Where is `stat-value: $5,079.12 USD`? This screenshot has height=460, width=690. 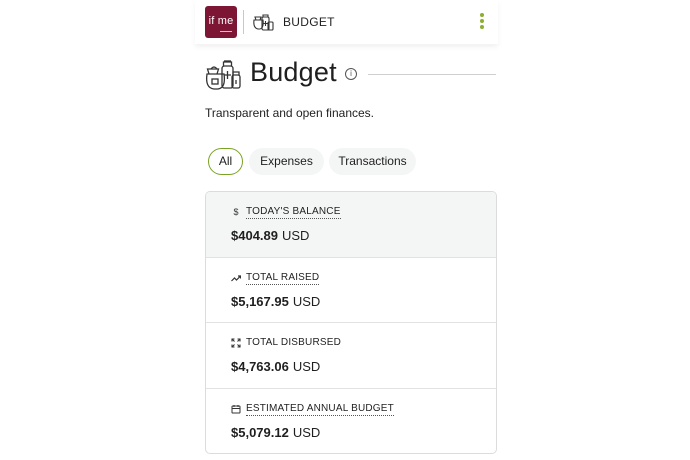
stat-value: $5,079.12 USD is located at coordinates (275, 432).